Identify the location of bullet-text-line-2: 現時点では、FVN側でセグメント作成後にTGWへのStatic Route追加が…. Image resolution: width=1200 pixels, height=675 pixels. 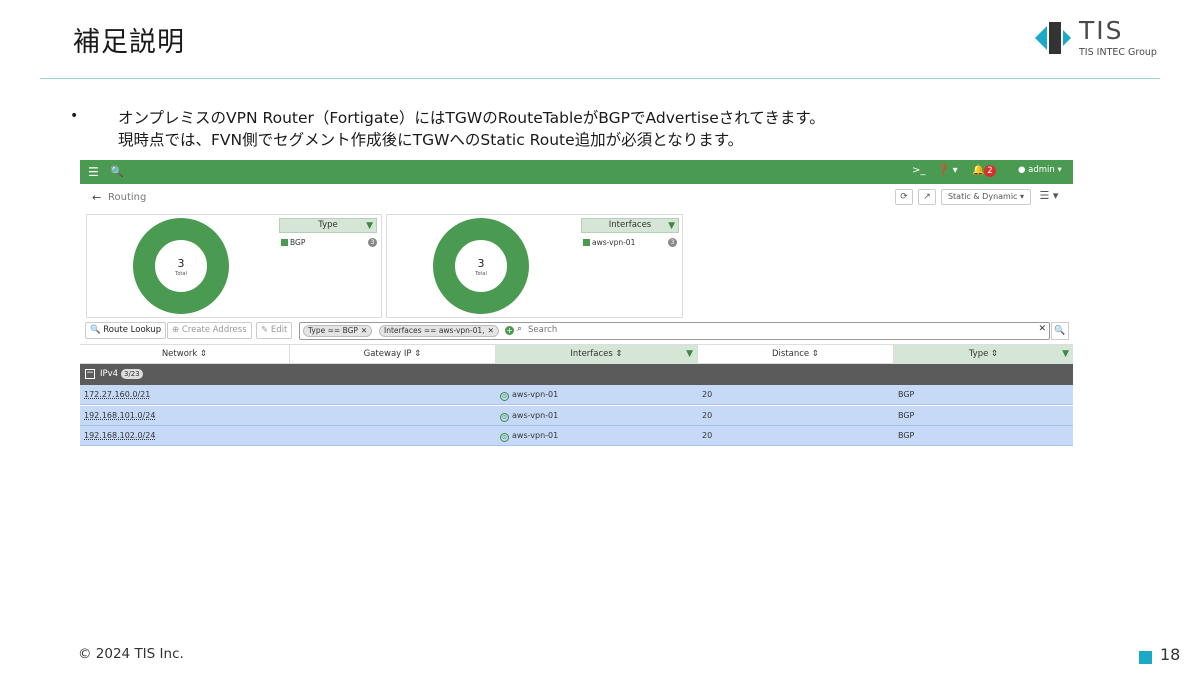
(431, 140).